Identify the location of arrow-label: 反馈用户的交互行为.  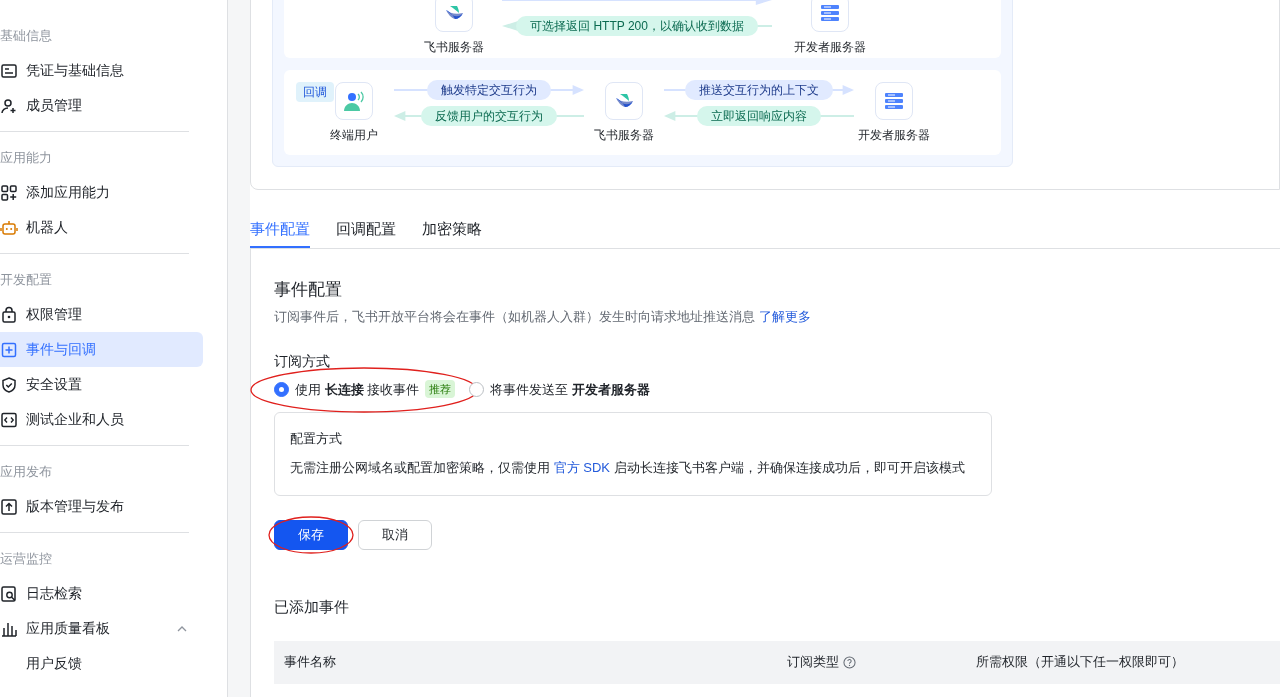
(489, 115).